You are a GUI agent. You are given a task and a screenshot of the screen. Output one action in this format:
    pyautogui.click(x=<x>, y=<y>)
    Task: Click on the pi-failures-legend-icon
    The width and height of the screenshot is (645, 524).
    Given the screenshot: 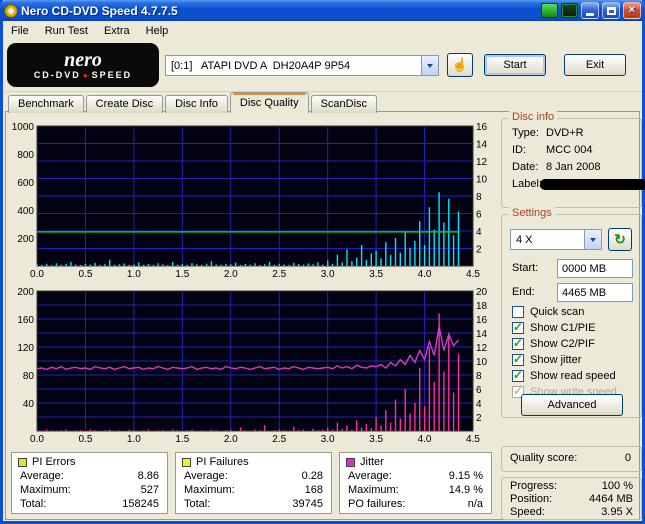 What is the action you would take?
    pyautogui.click(x=186, y=462)
    